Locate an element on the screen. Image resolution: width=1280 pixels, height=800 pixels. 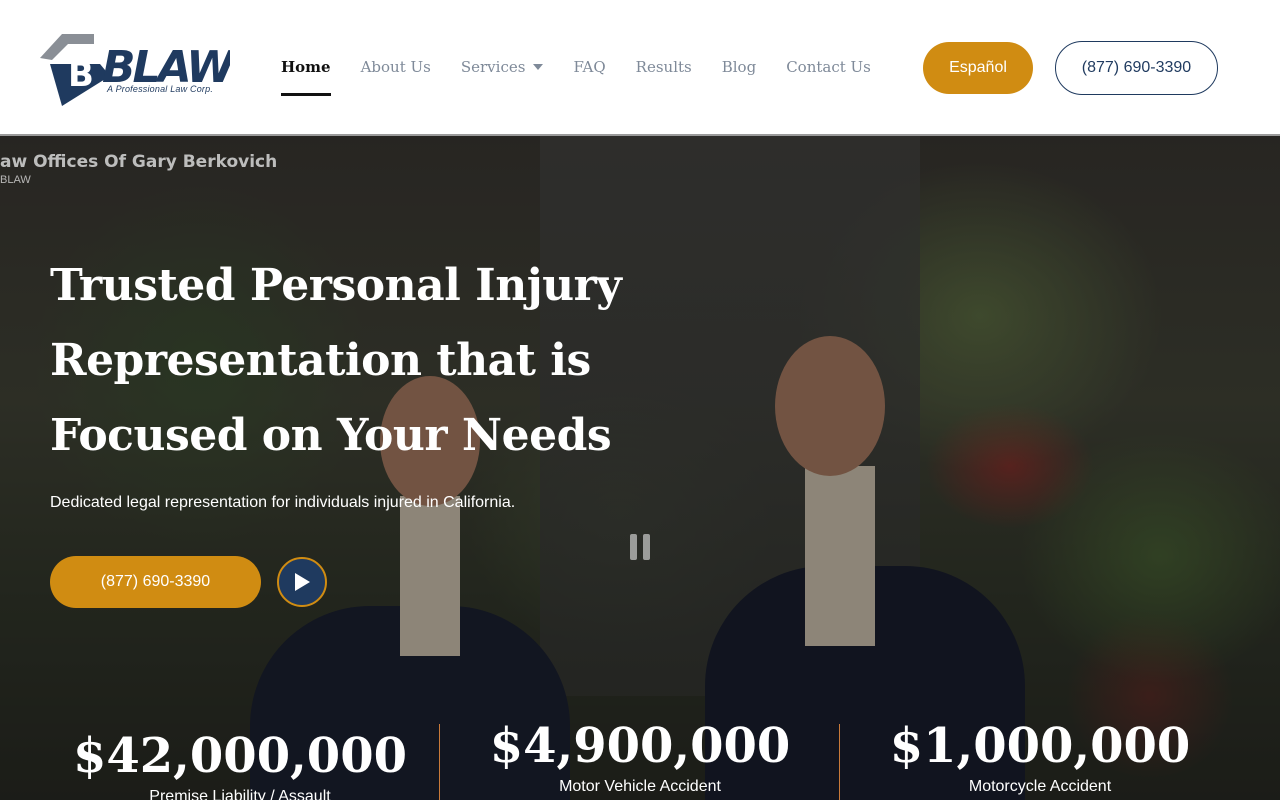
nav-services: Services is located at coordinates (502, 67).